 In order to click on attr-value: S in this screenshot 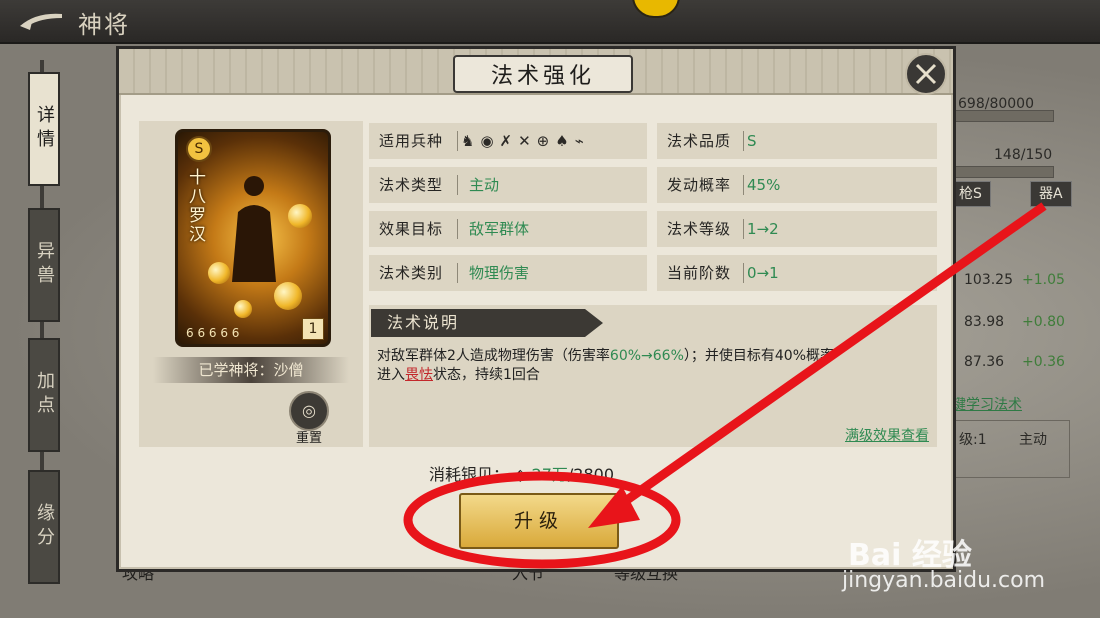, I will do `click(752, 141)`.